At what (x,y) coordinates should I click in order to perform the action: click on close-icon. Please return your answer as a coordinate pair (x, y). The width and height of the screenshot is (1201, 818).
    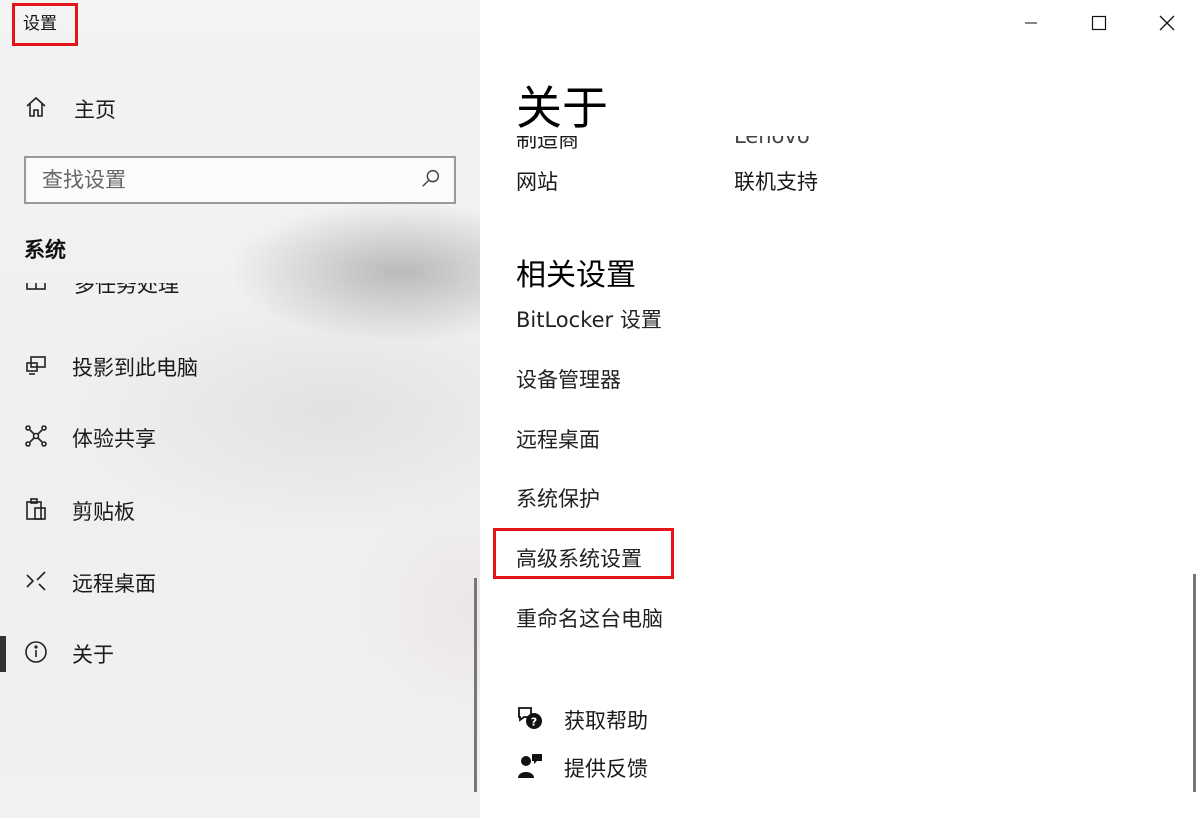
    Looking at the image, I should click on (1167, 25).